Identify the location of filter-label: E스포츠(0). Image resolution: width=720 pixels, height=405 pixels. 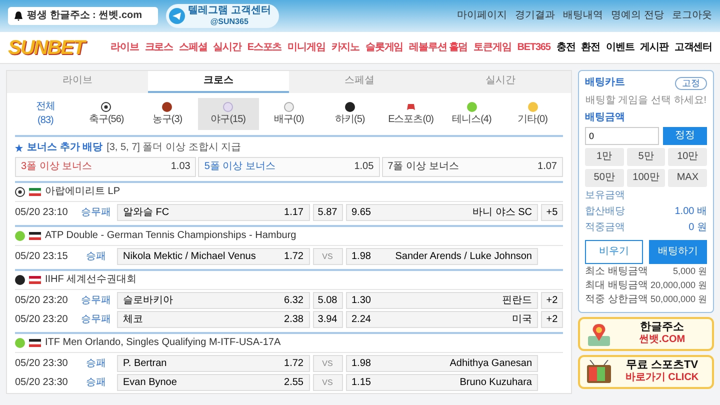
(411, 120).